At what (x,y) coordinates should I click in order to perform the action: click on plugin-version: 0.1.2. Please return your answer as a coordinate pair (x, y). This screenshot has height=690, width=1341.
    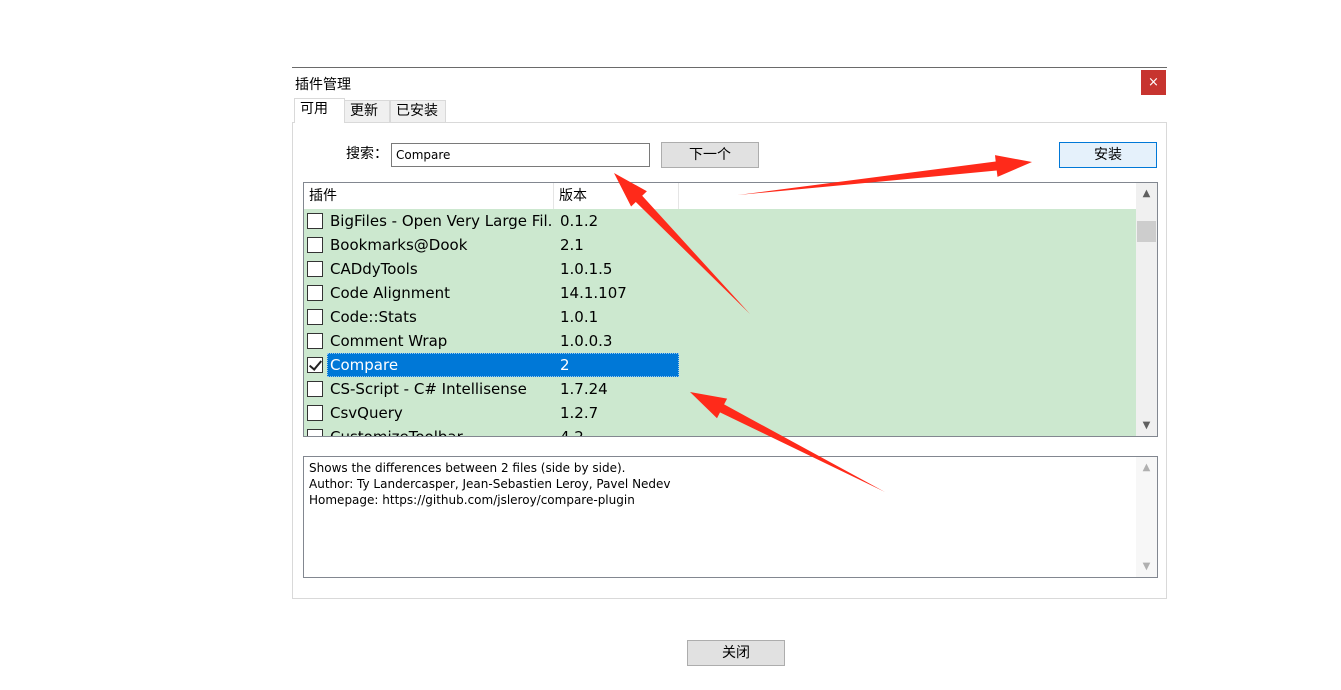
    Looking at the image, I should click on (579, 221).